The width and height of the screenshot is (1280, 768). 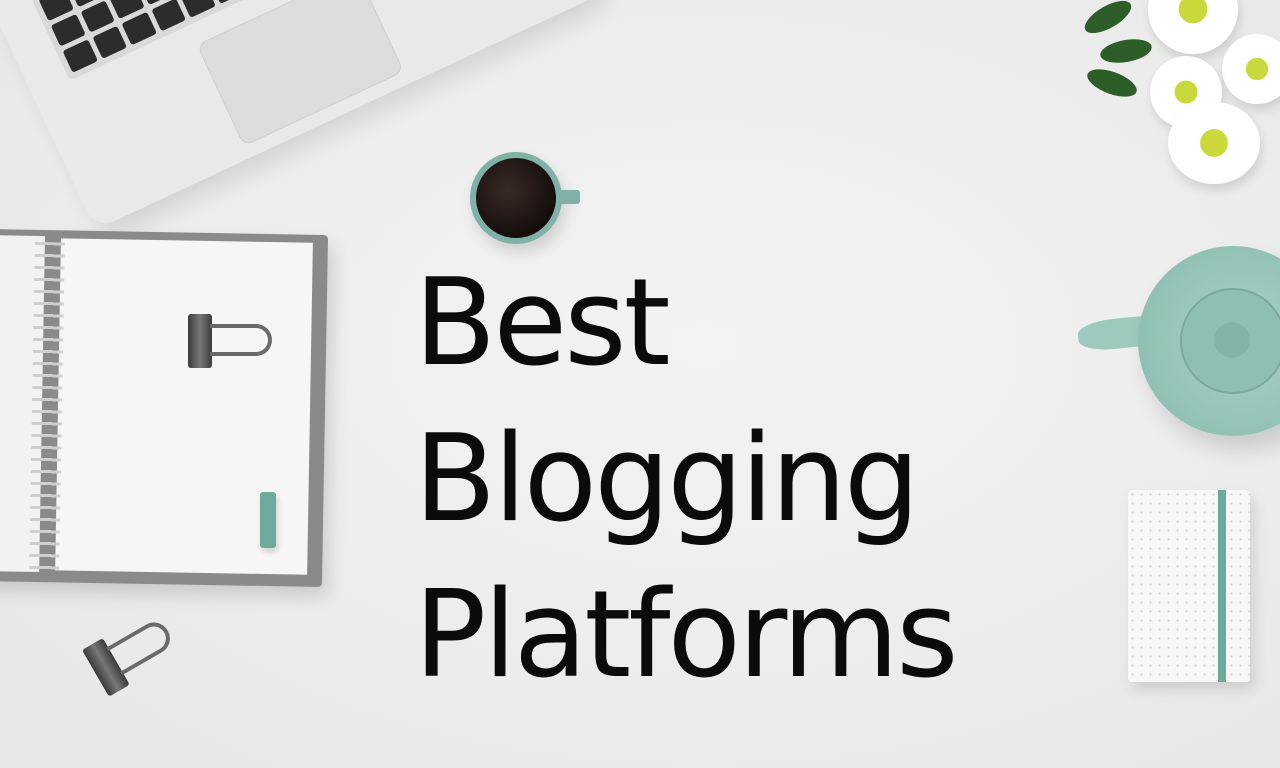 I want to click on binder-clip-body, so click(x=200, y=341).